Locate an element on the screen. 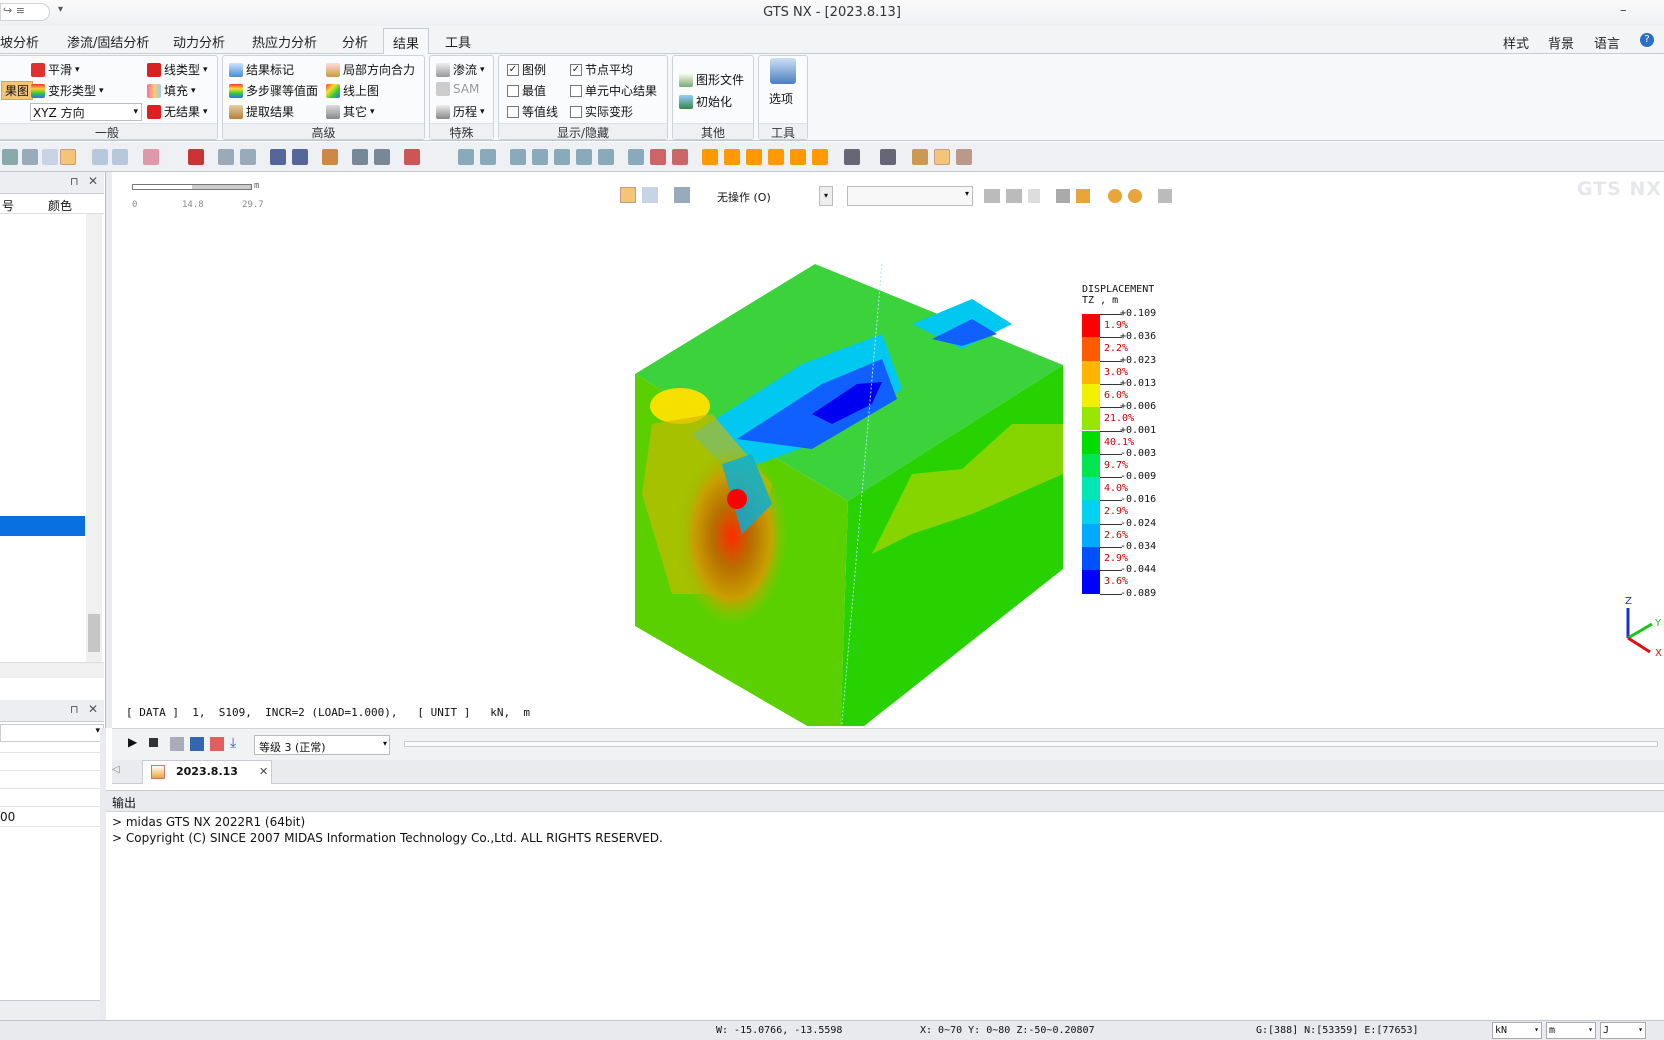 The height and width of the screenshot is (1040, 1664). sam-button: SAM is located at coordinates (457, 89).